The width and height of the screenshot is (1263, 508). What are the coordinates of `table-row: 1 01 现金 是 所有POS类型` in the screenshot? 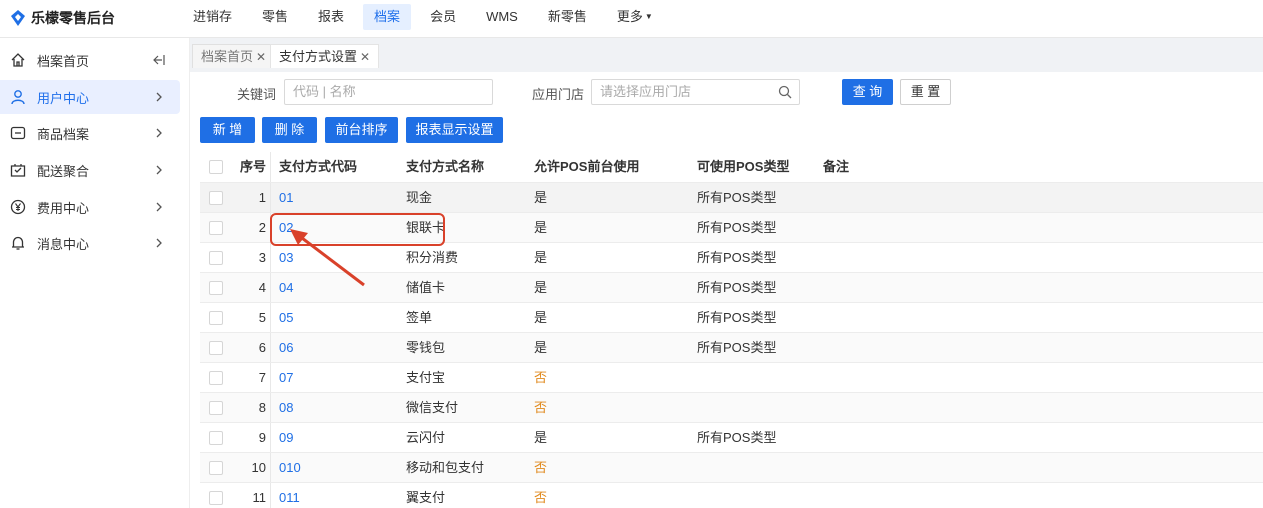 It's located at (731, 197).